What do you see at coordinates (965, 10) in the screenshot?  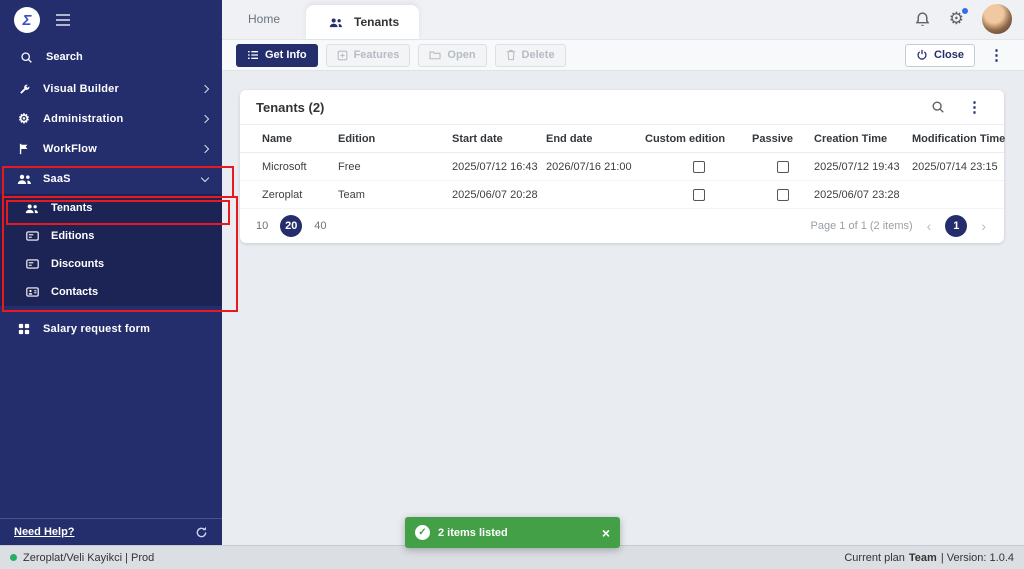 I see `notification-dot` at bounding box center [965, 10].